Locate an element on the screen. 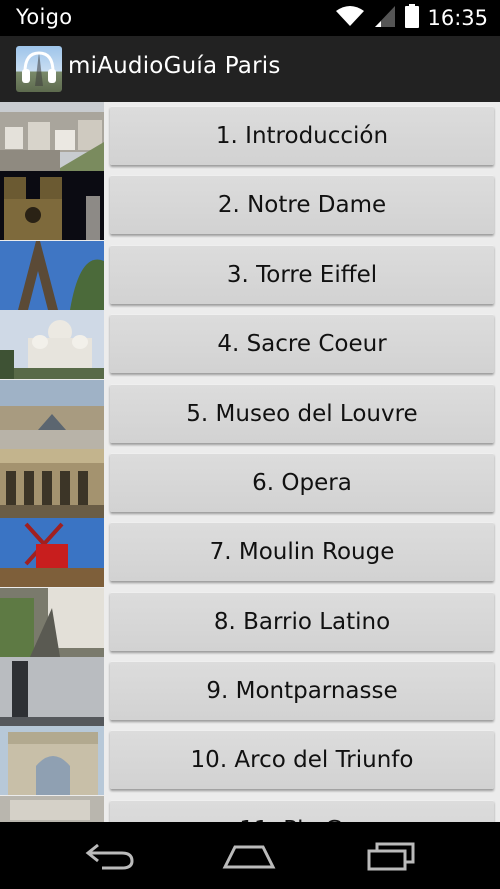  recents-icon is located at coordinates (391, 856).